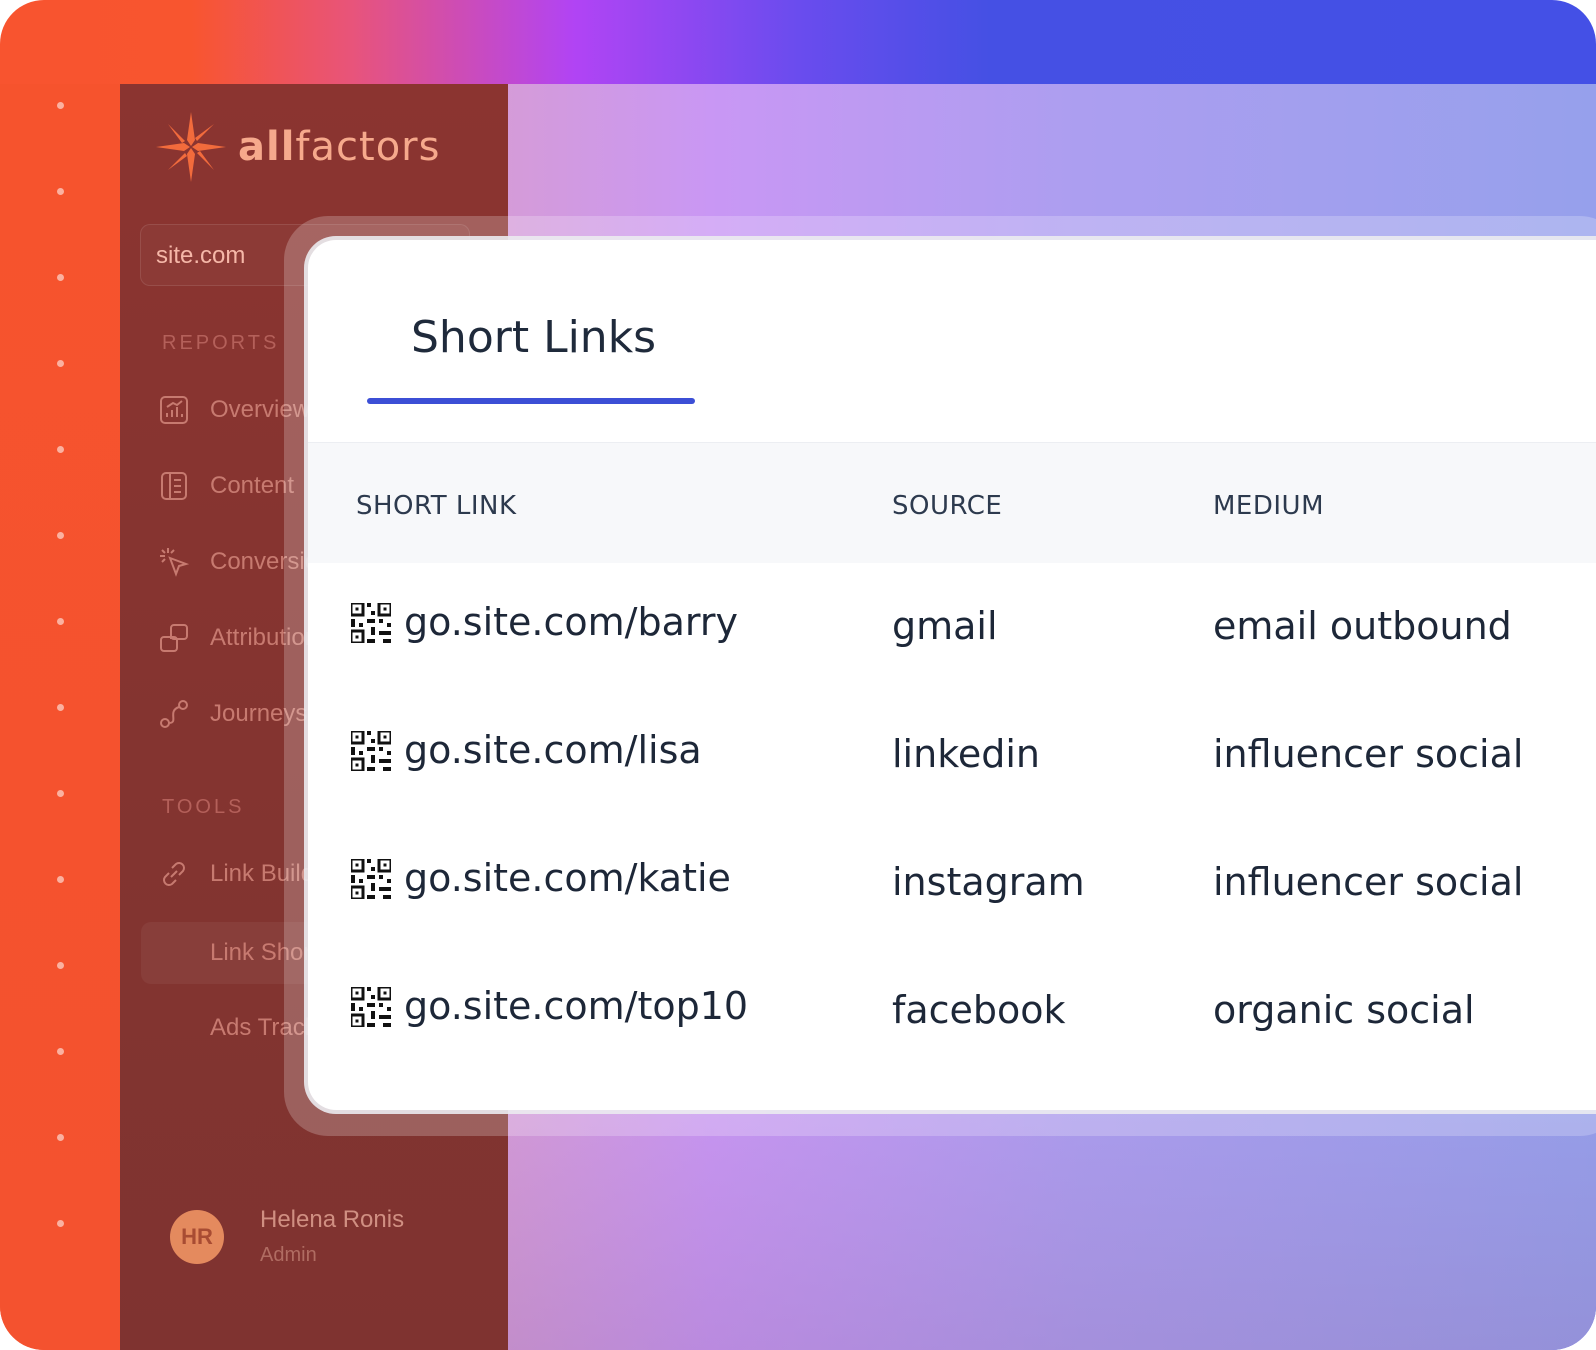 The height and width of the screenshot is (1350, 1596). I want to click on reports-section-label: REPORTS, so click(221, 343).